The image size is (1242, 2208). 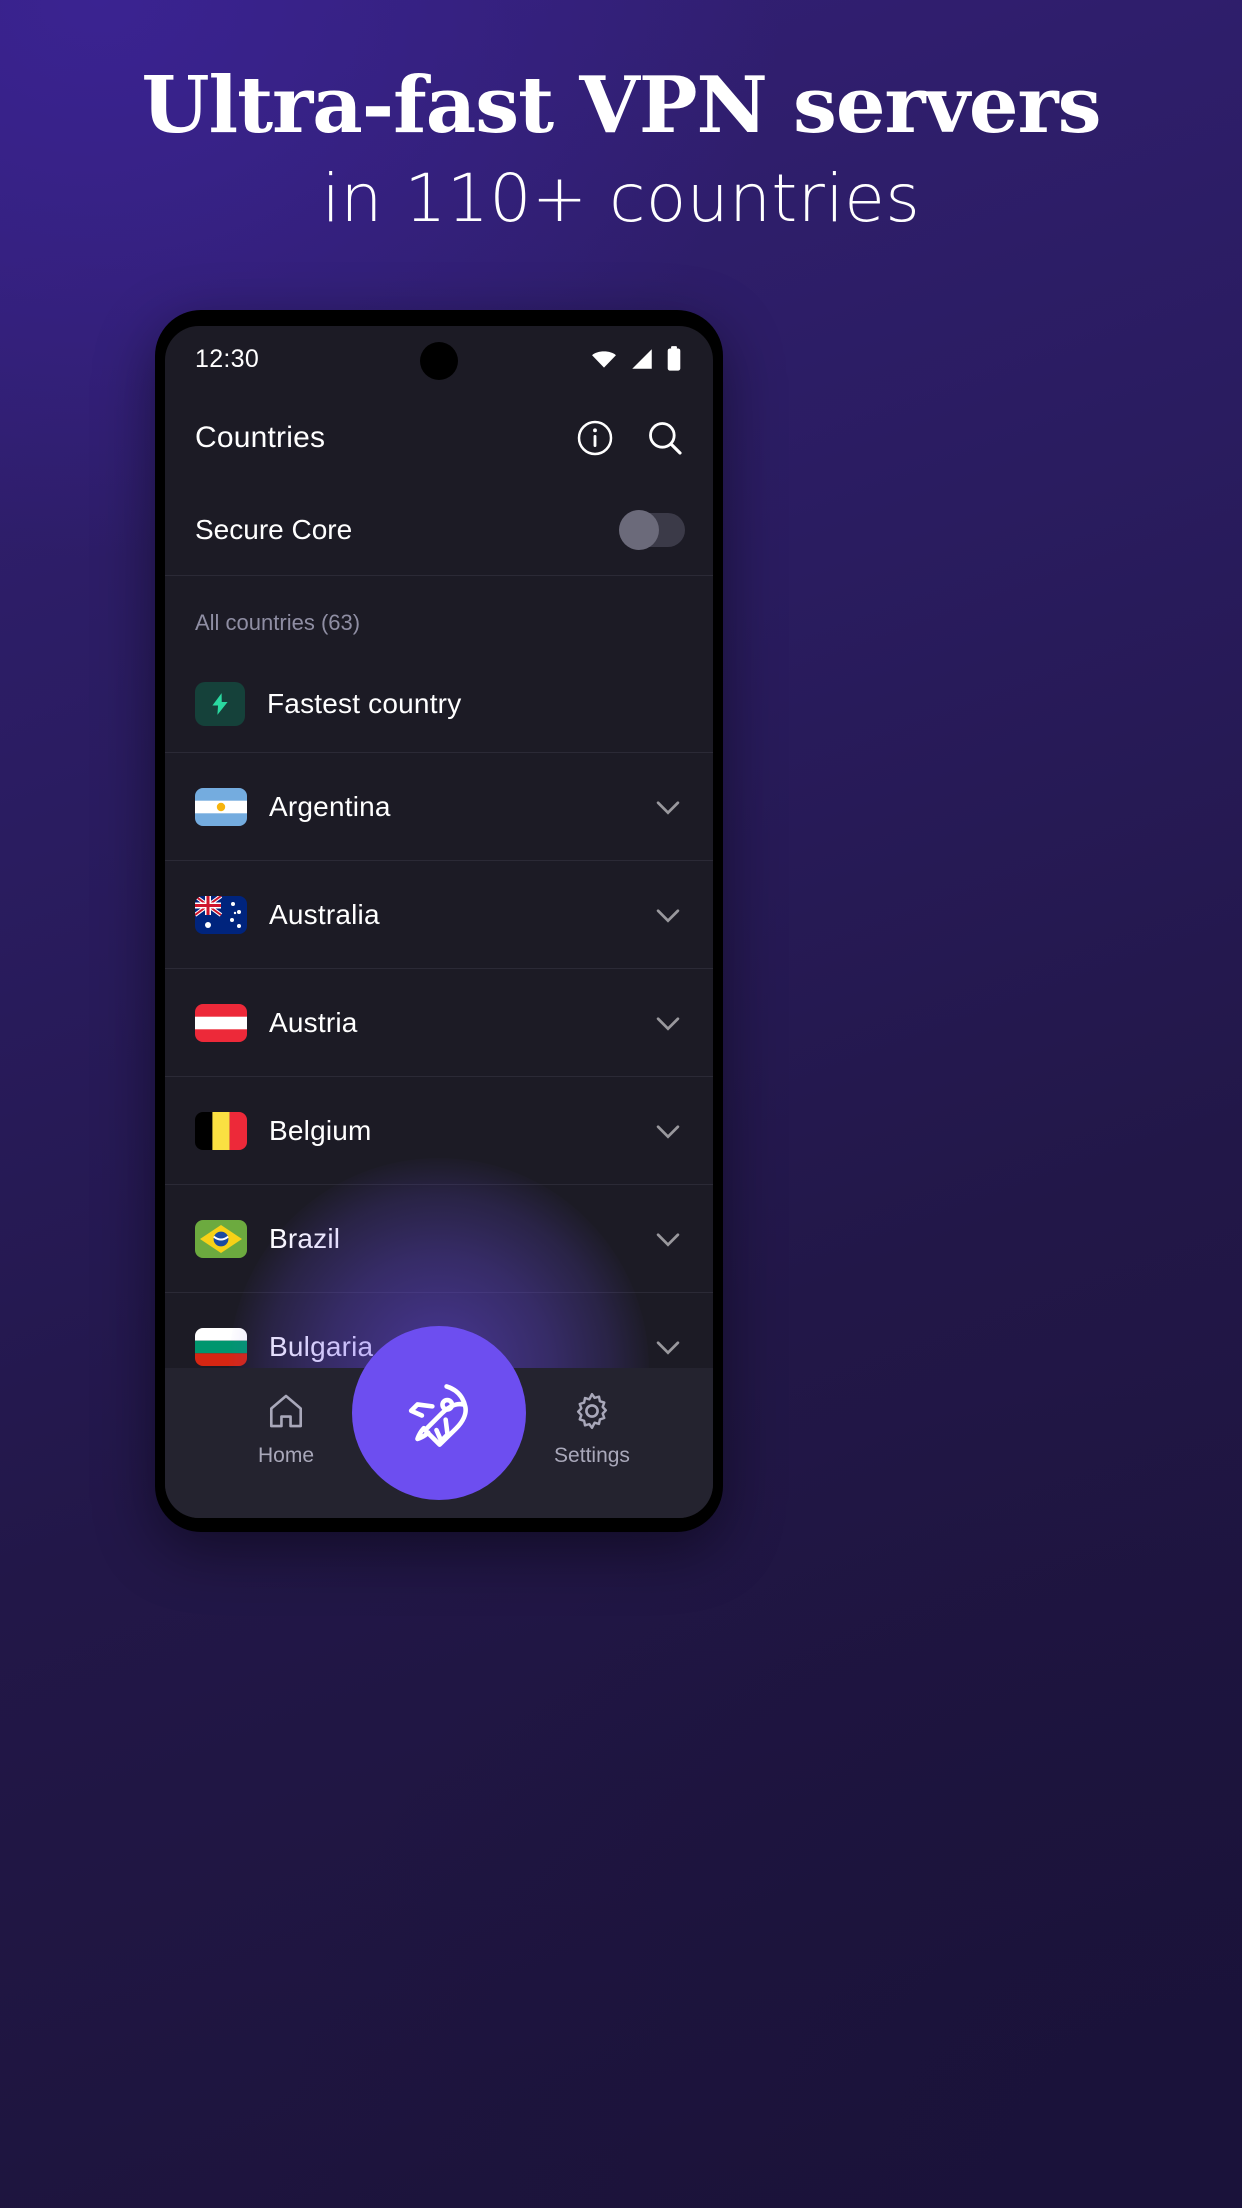 I want to click on list-item-label: Australia, so click(x=324, y=914).